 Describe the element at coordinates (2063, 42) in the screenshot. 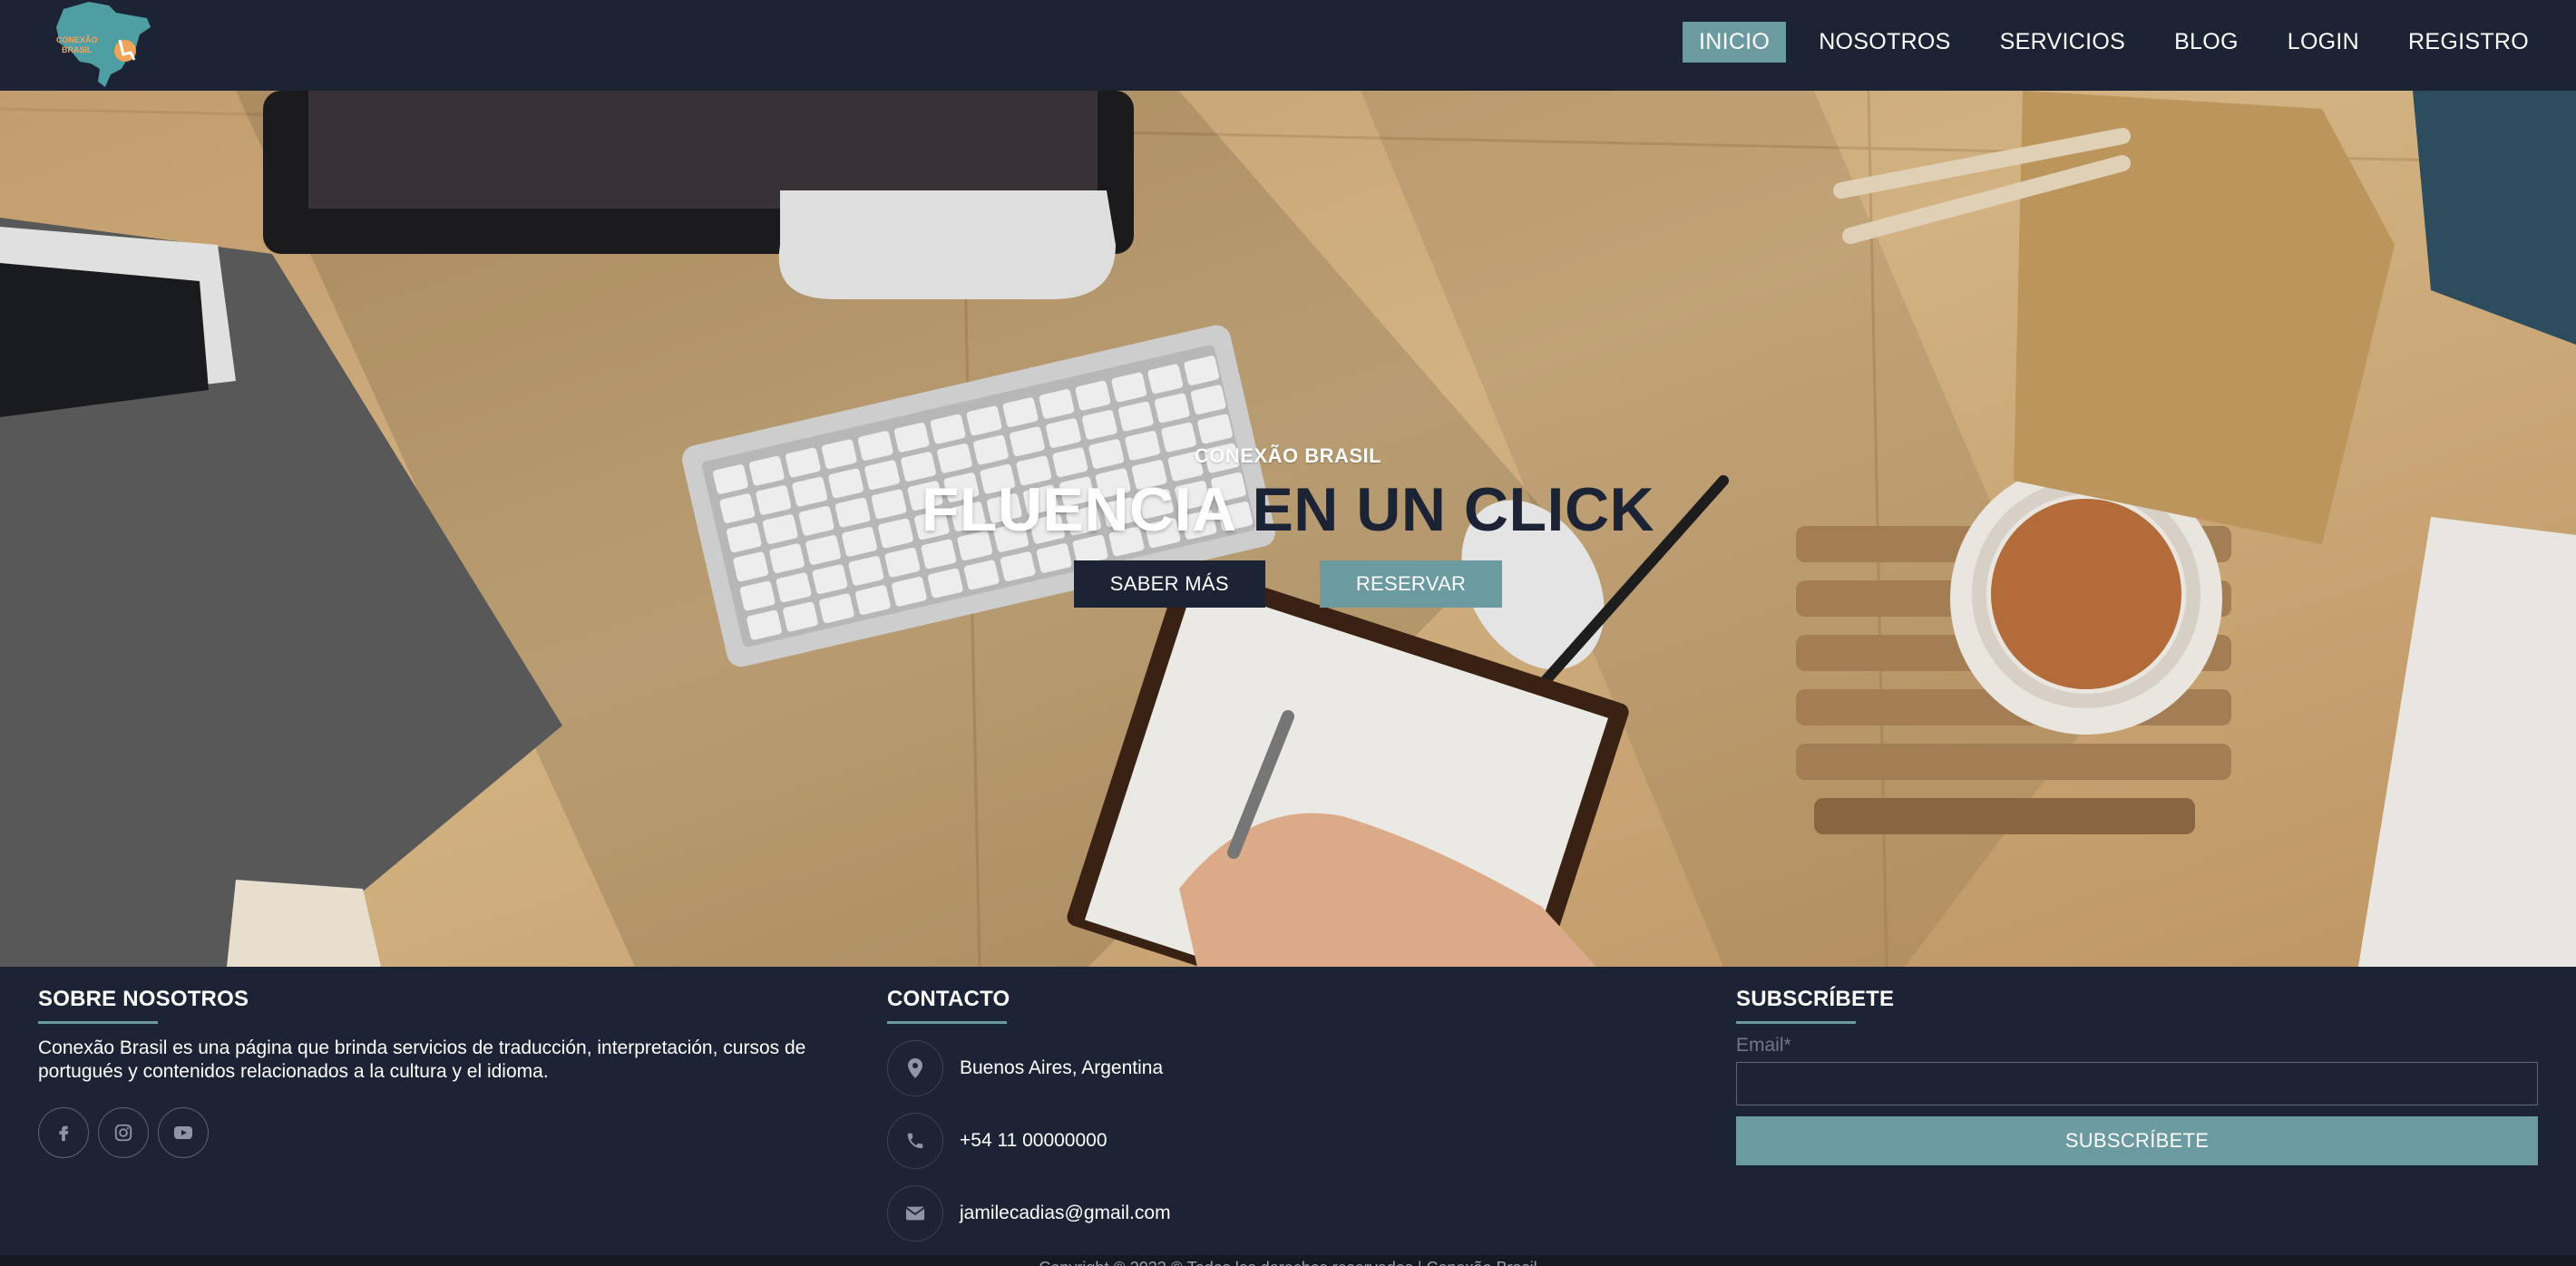

I see `nav-servicios: SERVICIOS` at that location.